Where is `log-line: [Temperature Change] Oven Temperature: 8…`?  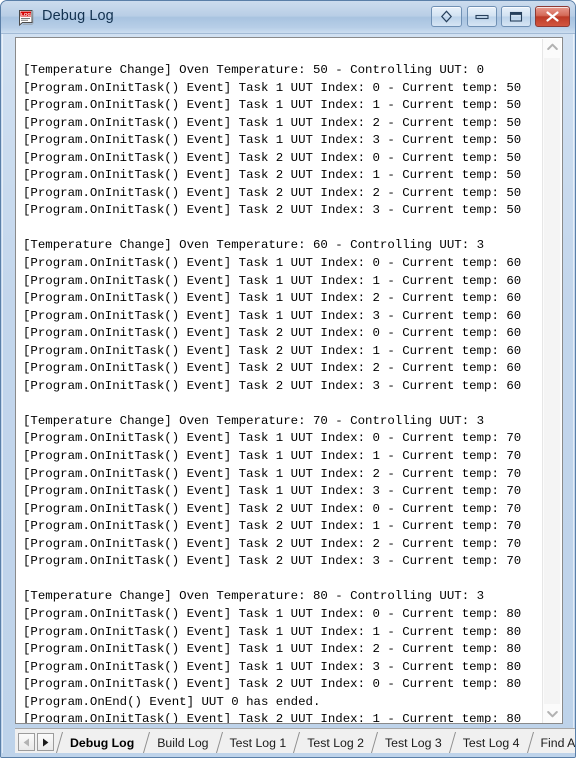 log-line: [Temperature Change] Oven Temperature: 8… is located at coordinates (254, 596).